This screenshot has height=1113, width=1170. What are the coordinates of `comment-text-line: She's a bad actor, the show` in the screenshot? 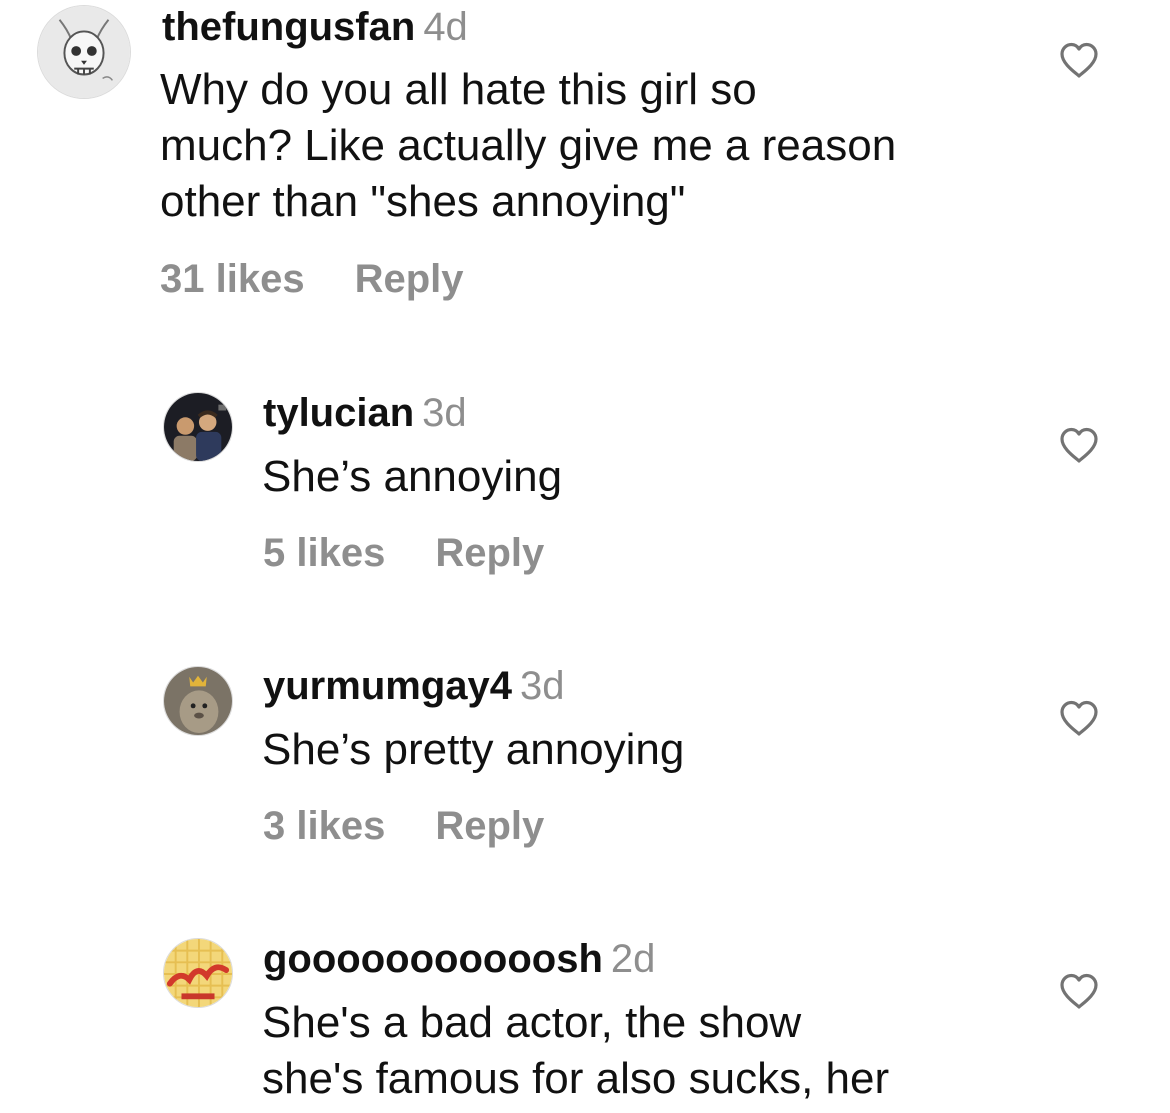 It's located at (532, 1022).